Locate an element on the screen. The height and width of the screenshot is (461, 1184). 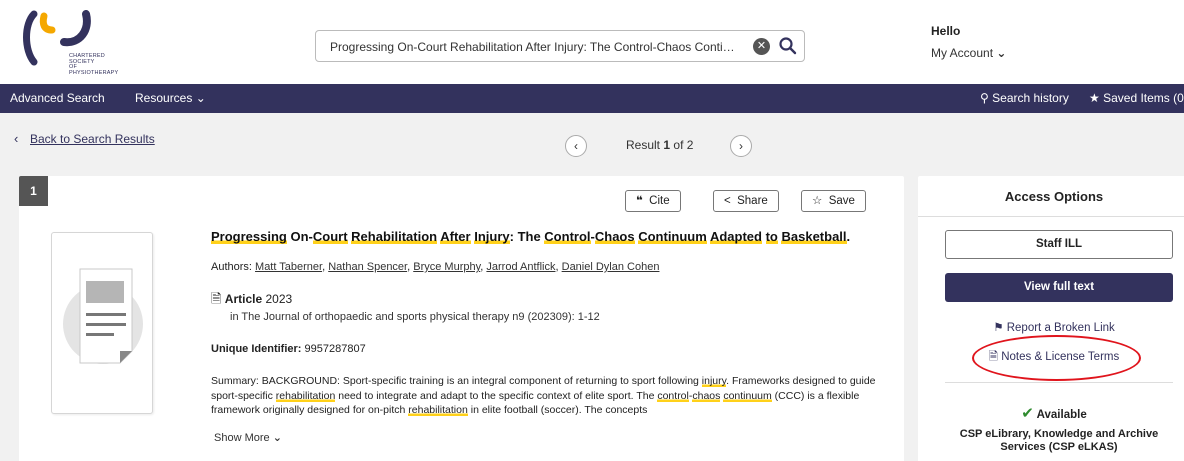
cite-label: Cite is located at coordinates (659, 201).